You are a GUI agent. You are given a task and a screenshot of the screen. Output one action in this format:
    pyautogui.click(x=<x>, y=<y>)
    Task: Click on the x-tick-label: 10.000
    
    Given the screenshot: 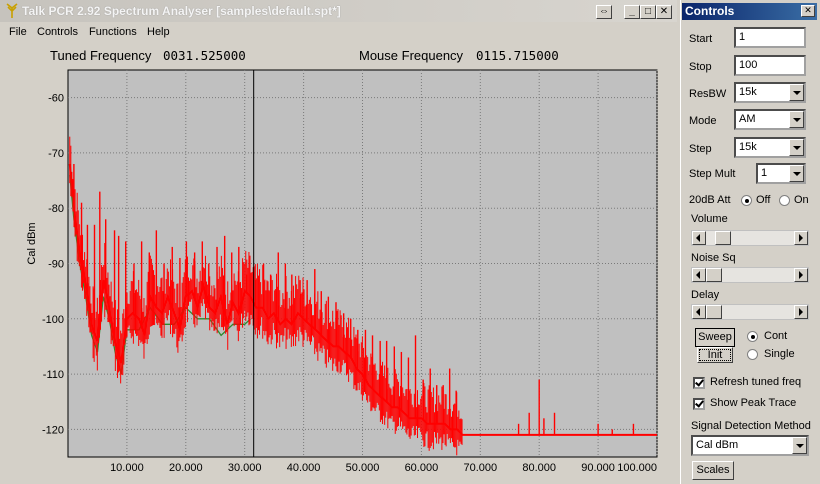 What is the action you would take?
    pyautogui.click(x=127, y=468)
    